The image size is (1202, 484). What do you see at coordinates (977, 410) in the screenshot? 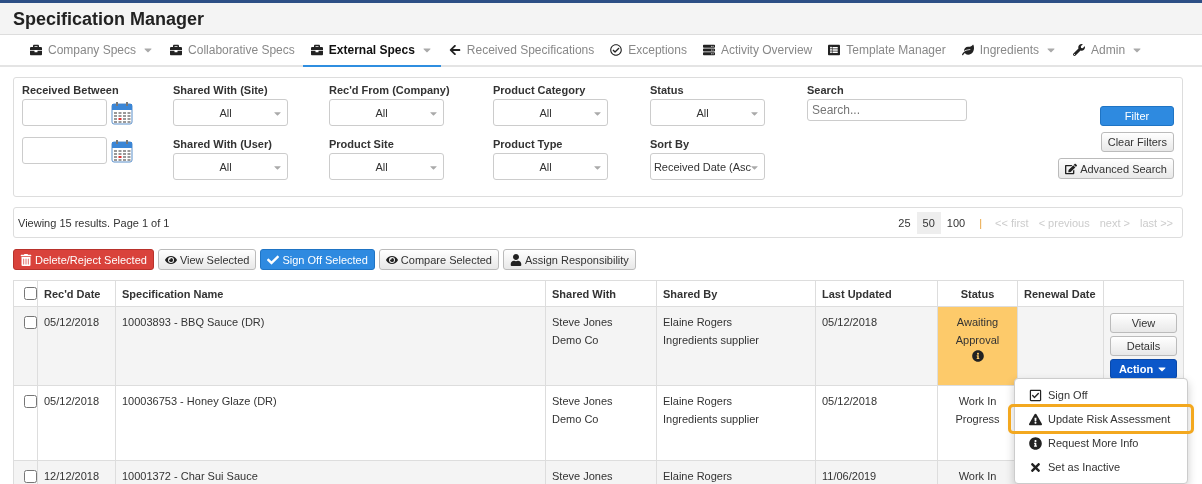
I see `status-text: Work In Progress` at bounding box center [977, 410].